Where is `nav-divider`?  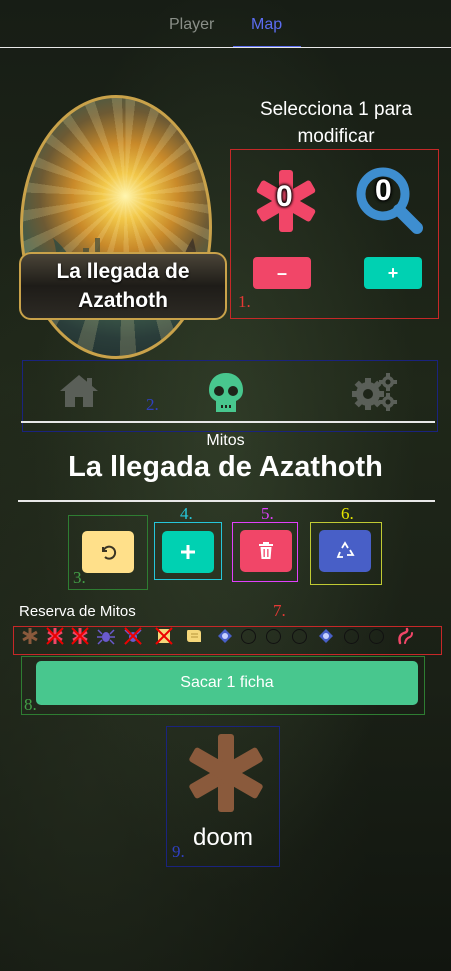
nav-divider is located at coordinates (228, 422).